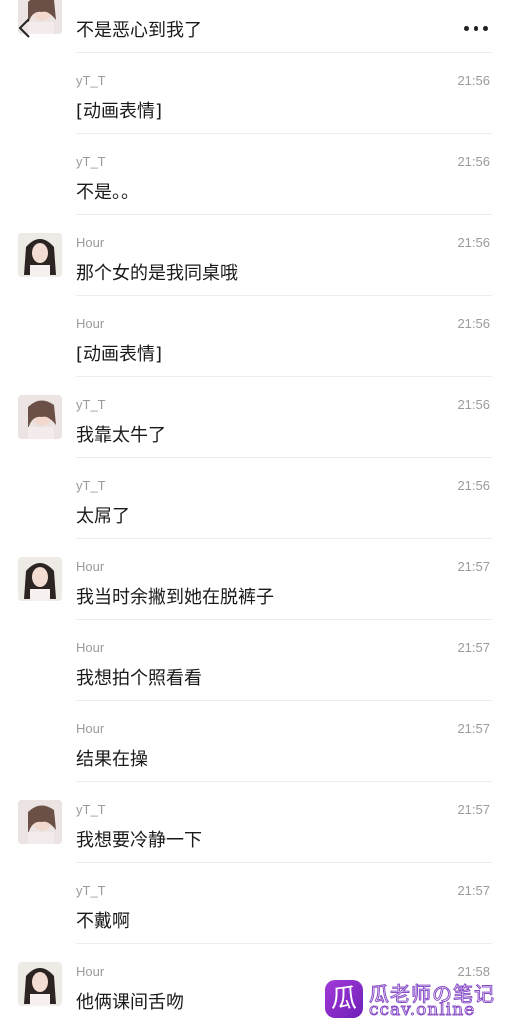  I want to click on message-text: 太屌了, so click(103, 516).